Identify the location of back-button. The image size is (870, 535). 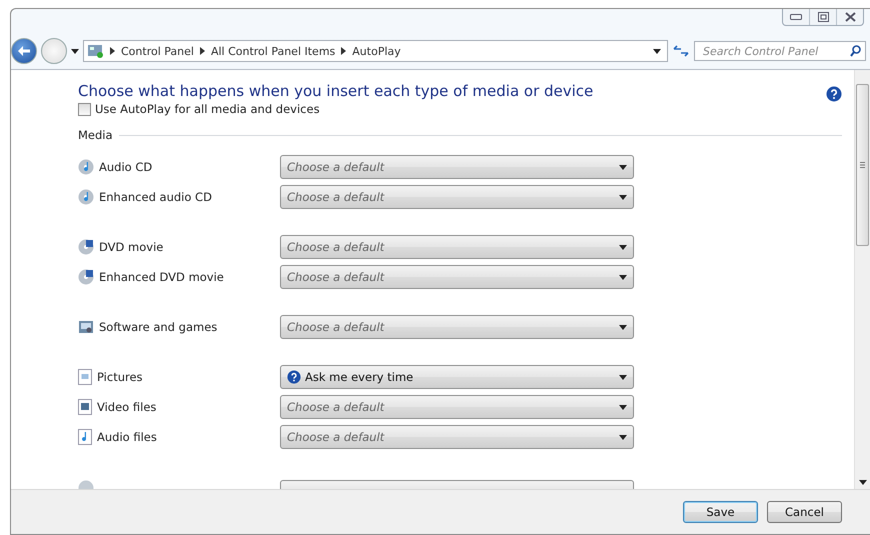
(24, 51).